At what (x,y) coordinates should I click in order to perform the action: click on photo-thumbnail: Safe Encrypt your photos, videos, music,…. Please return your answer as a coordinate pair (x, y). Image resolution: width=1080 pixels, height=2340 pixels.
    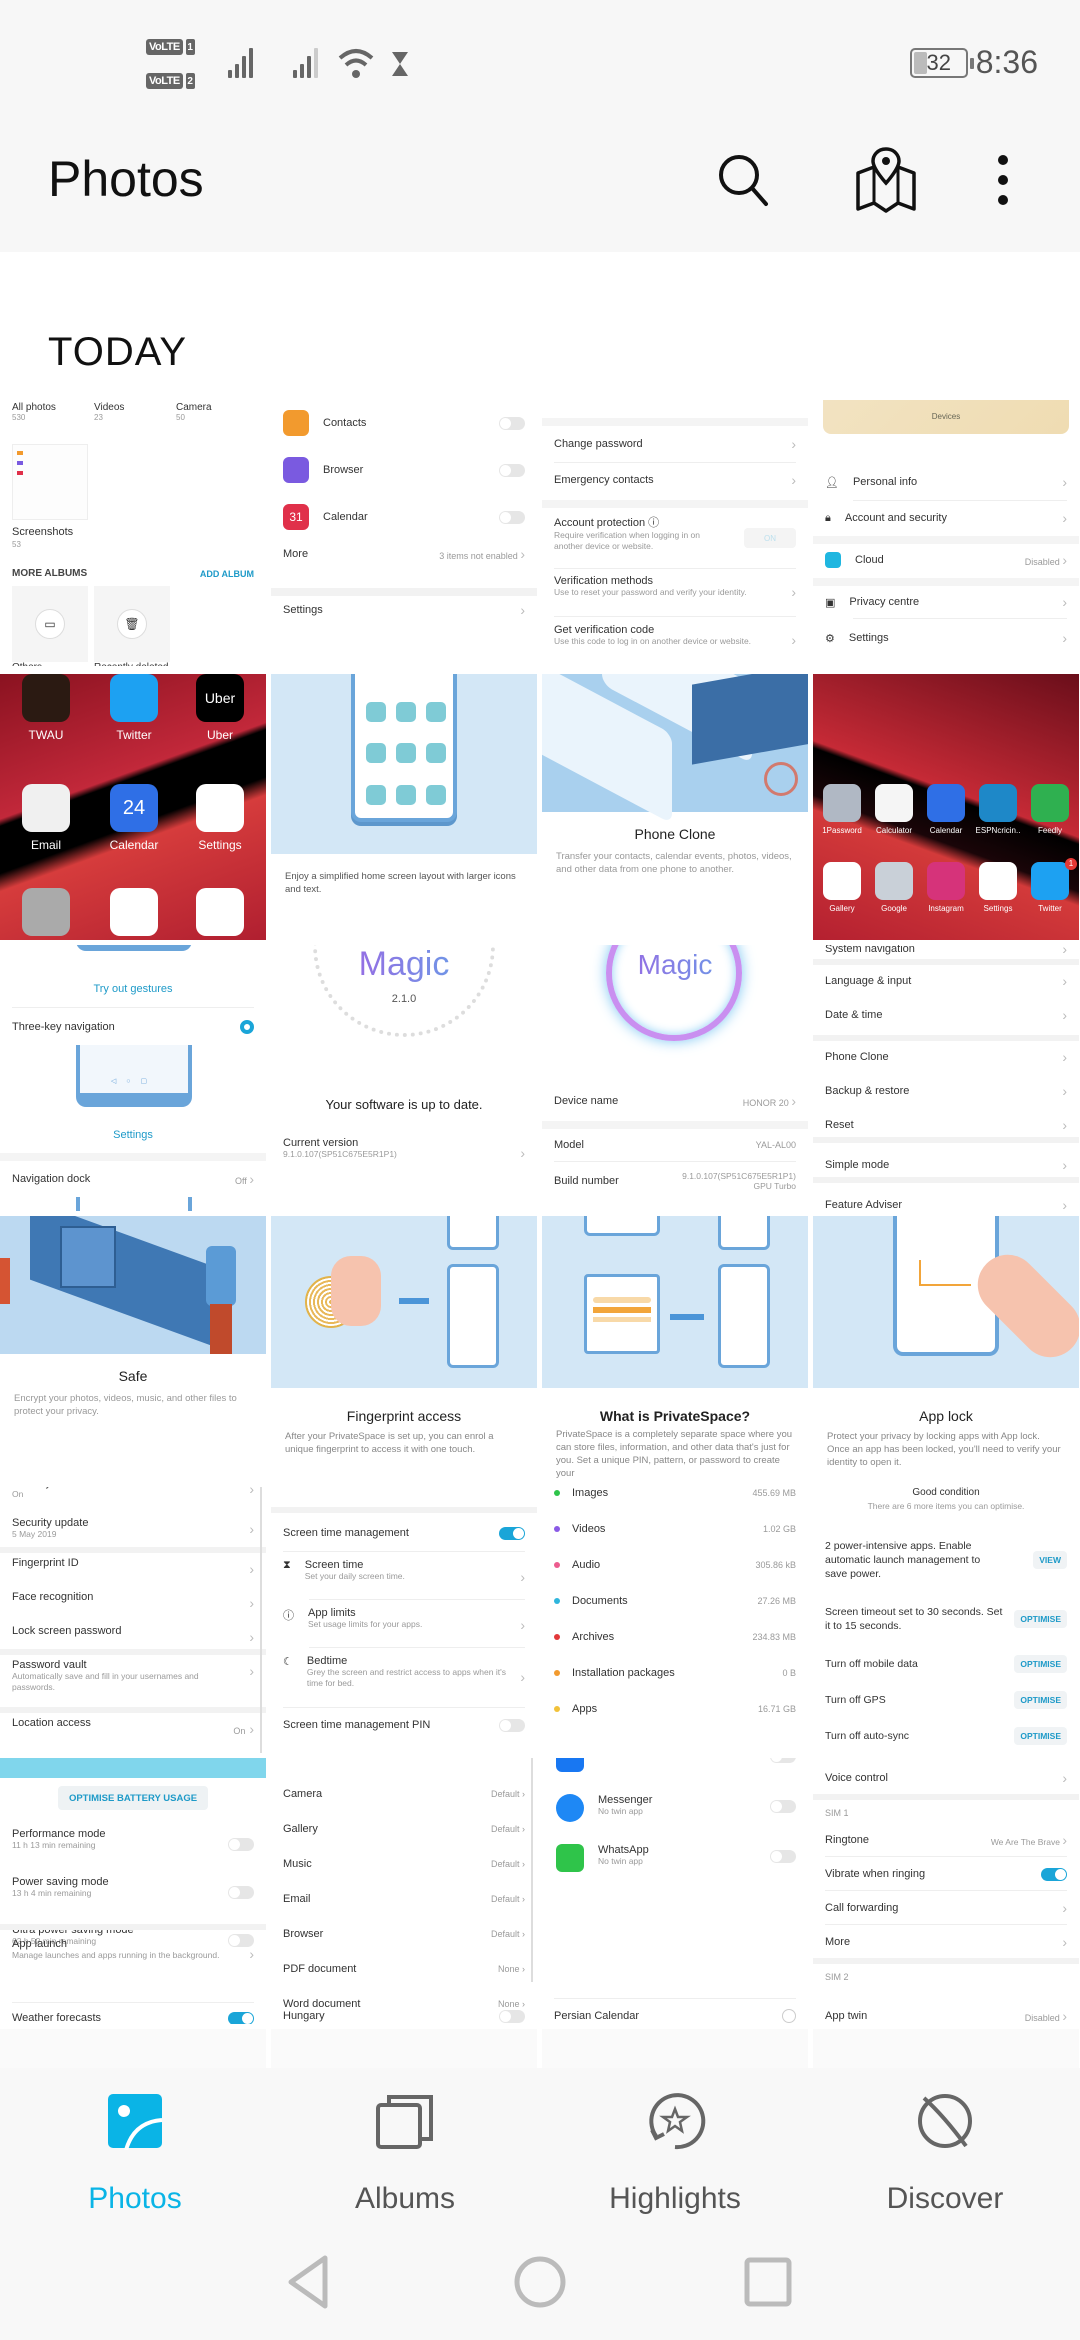
    Looking at the image, I should click on (133, 1349).